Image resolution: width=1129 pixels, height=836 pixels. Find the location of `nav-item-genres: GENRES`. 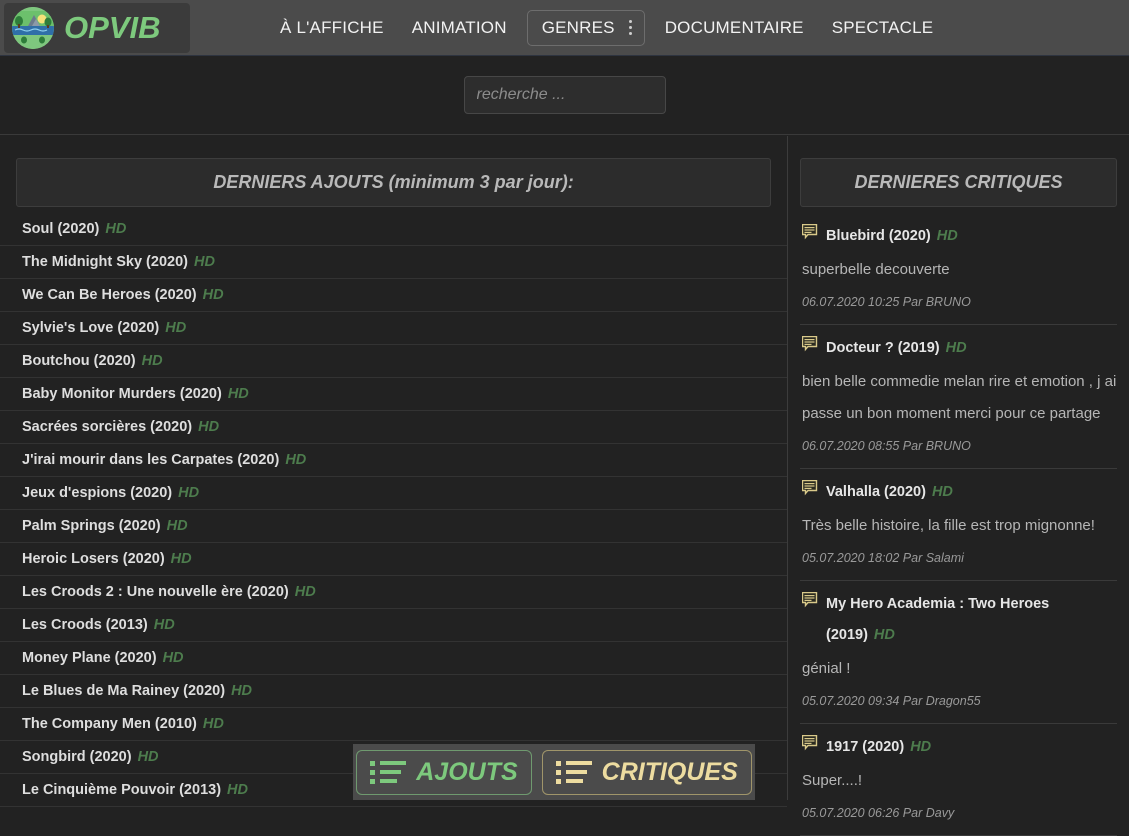

nav-item-genres: GENRES is located at coordinates (586, 28).